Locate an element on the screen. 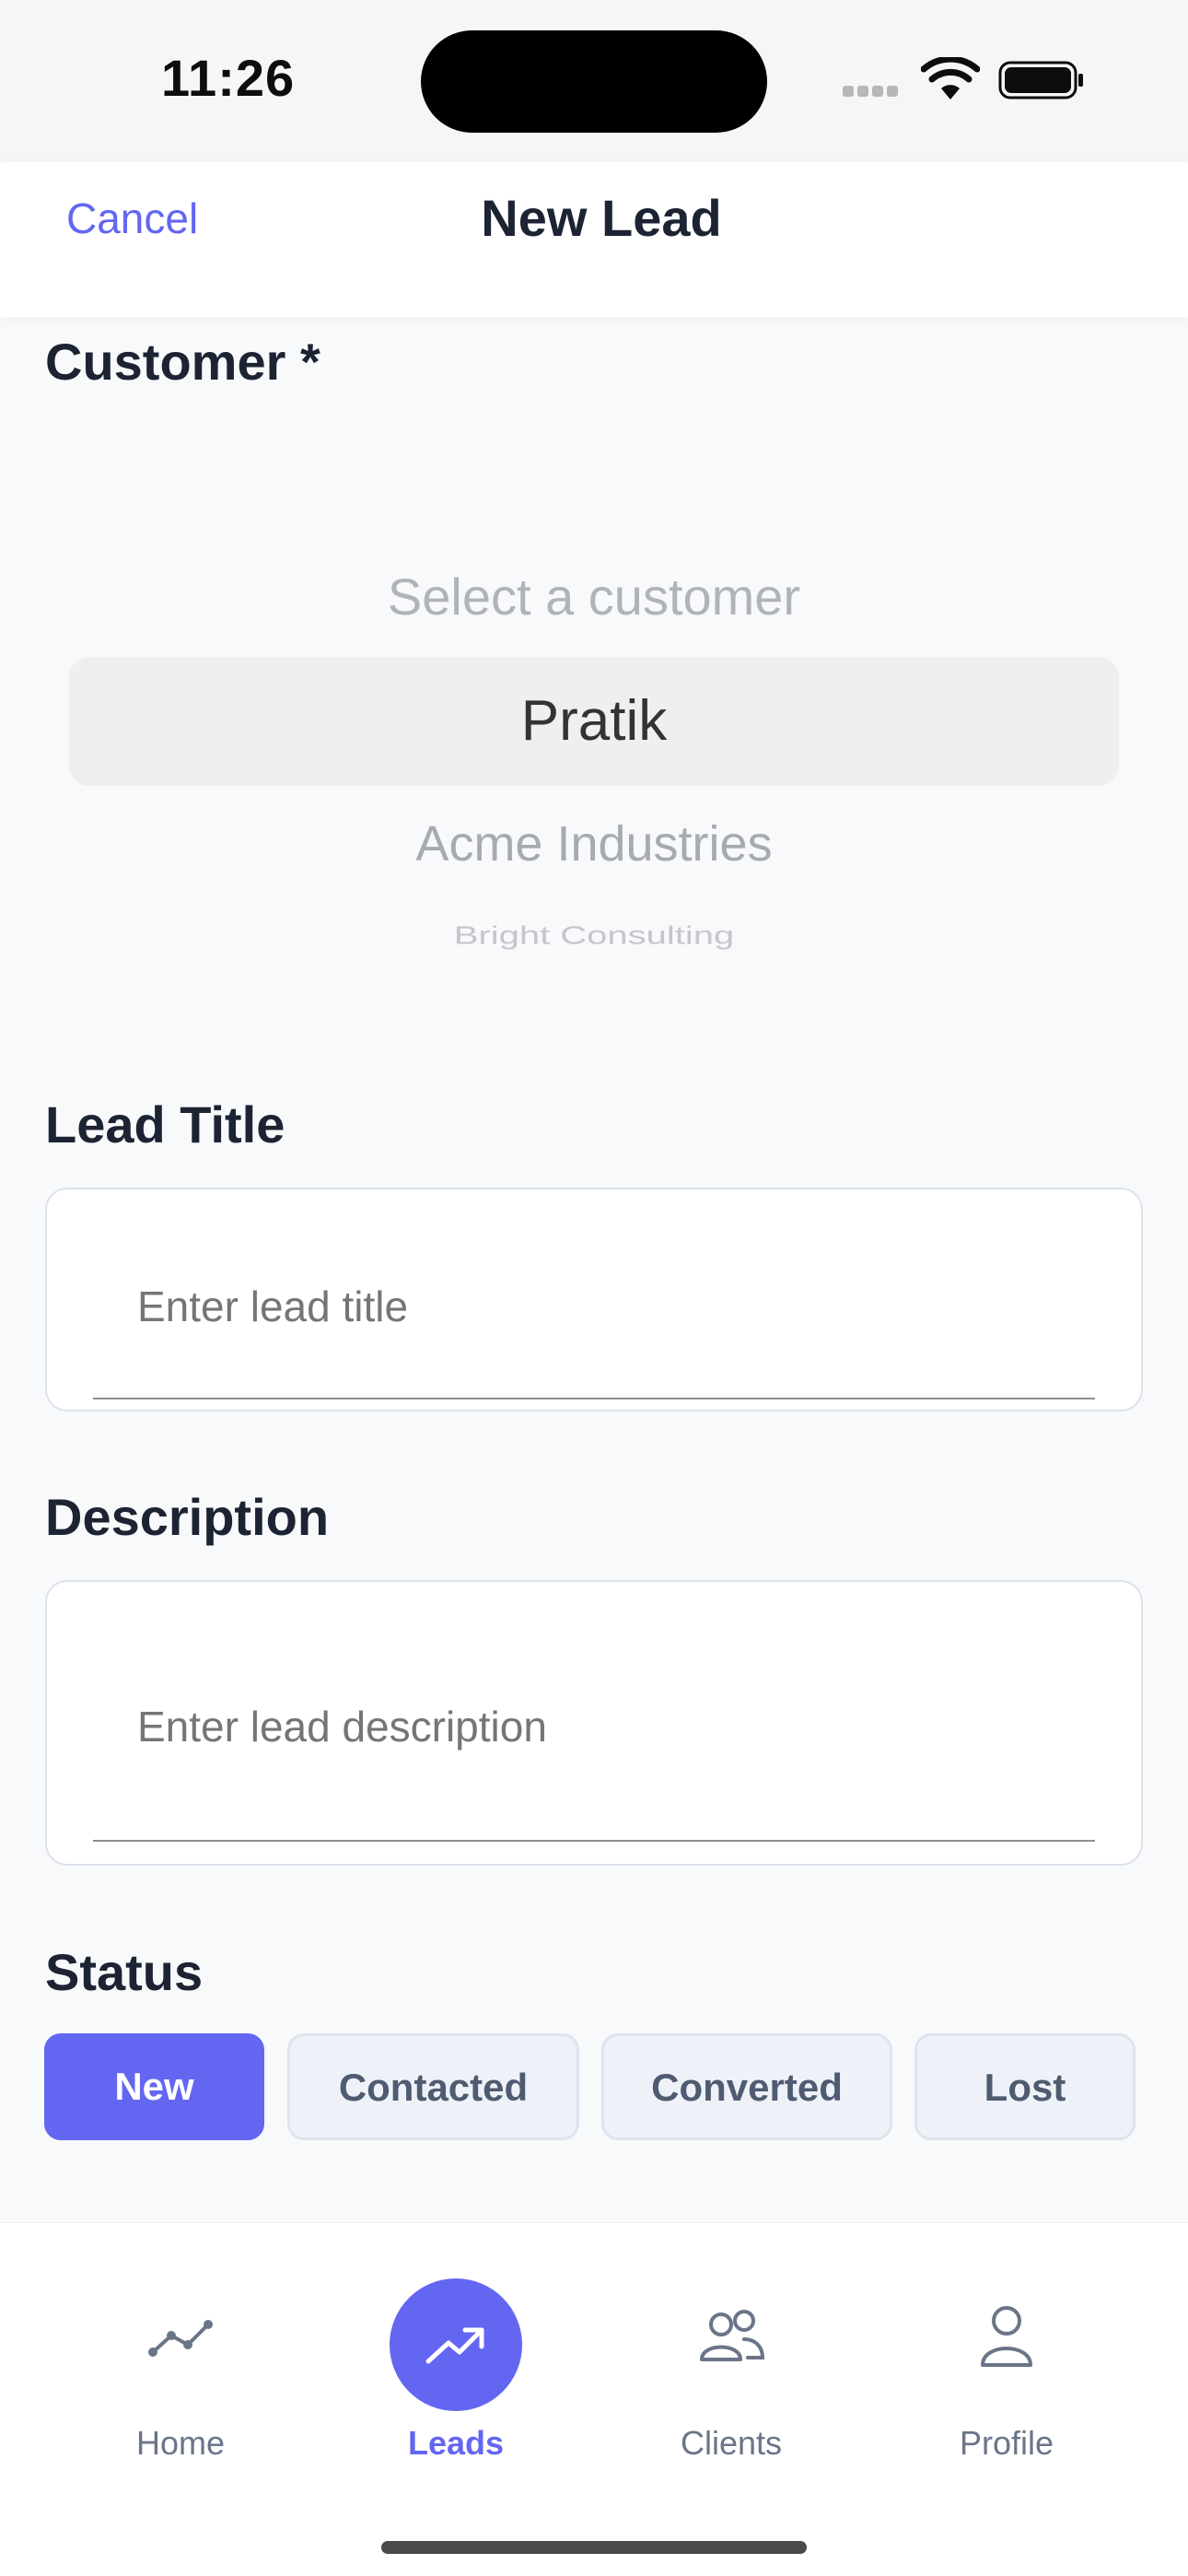 This screenshot has height=2576, width=1188. status-chip-new: New is located at coordinates (154, 2086).